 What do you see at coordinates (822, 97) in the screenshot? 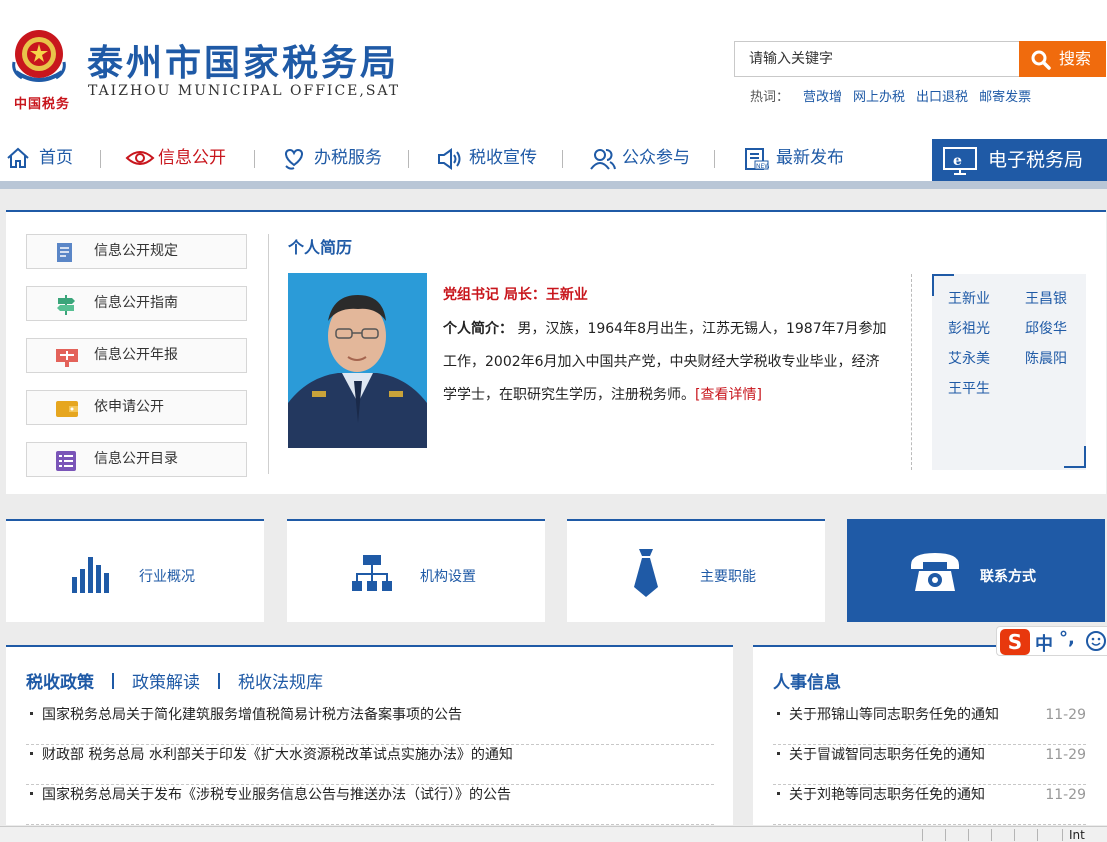
I see `hotword-link: 营改增` at bounding box center [822, 97].